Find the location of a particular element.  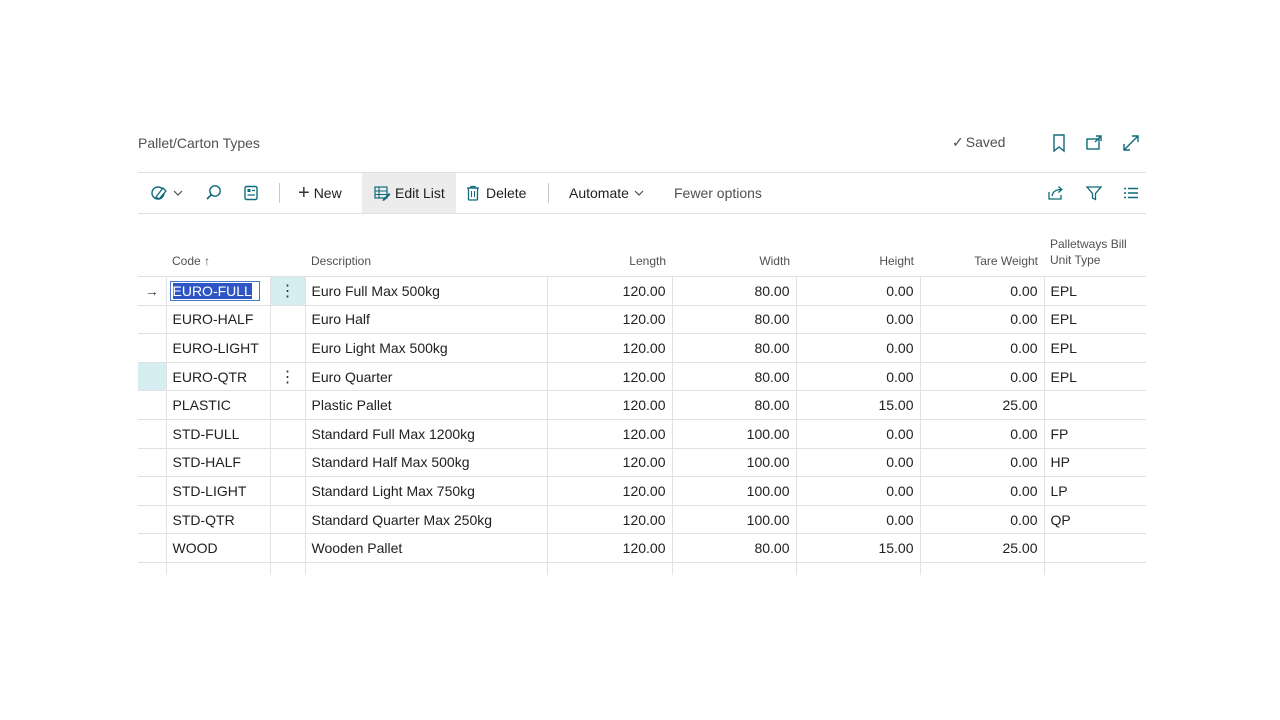

cell-code: WOOD is located at coordinates (217, 548).